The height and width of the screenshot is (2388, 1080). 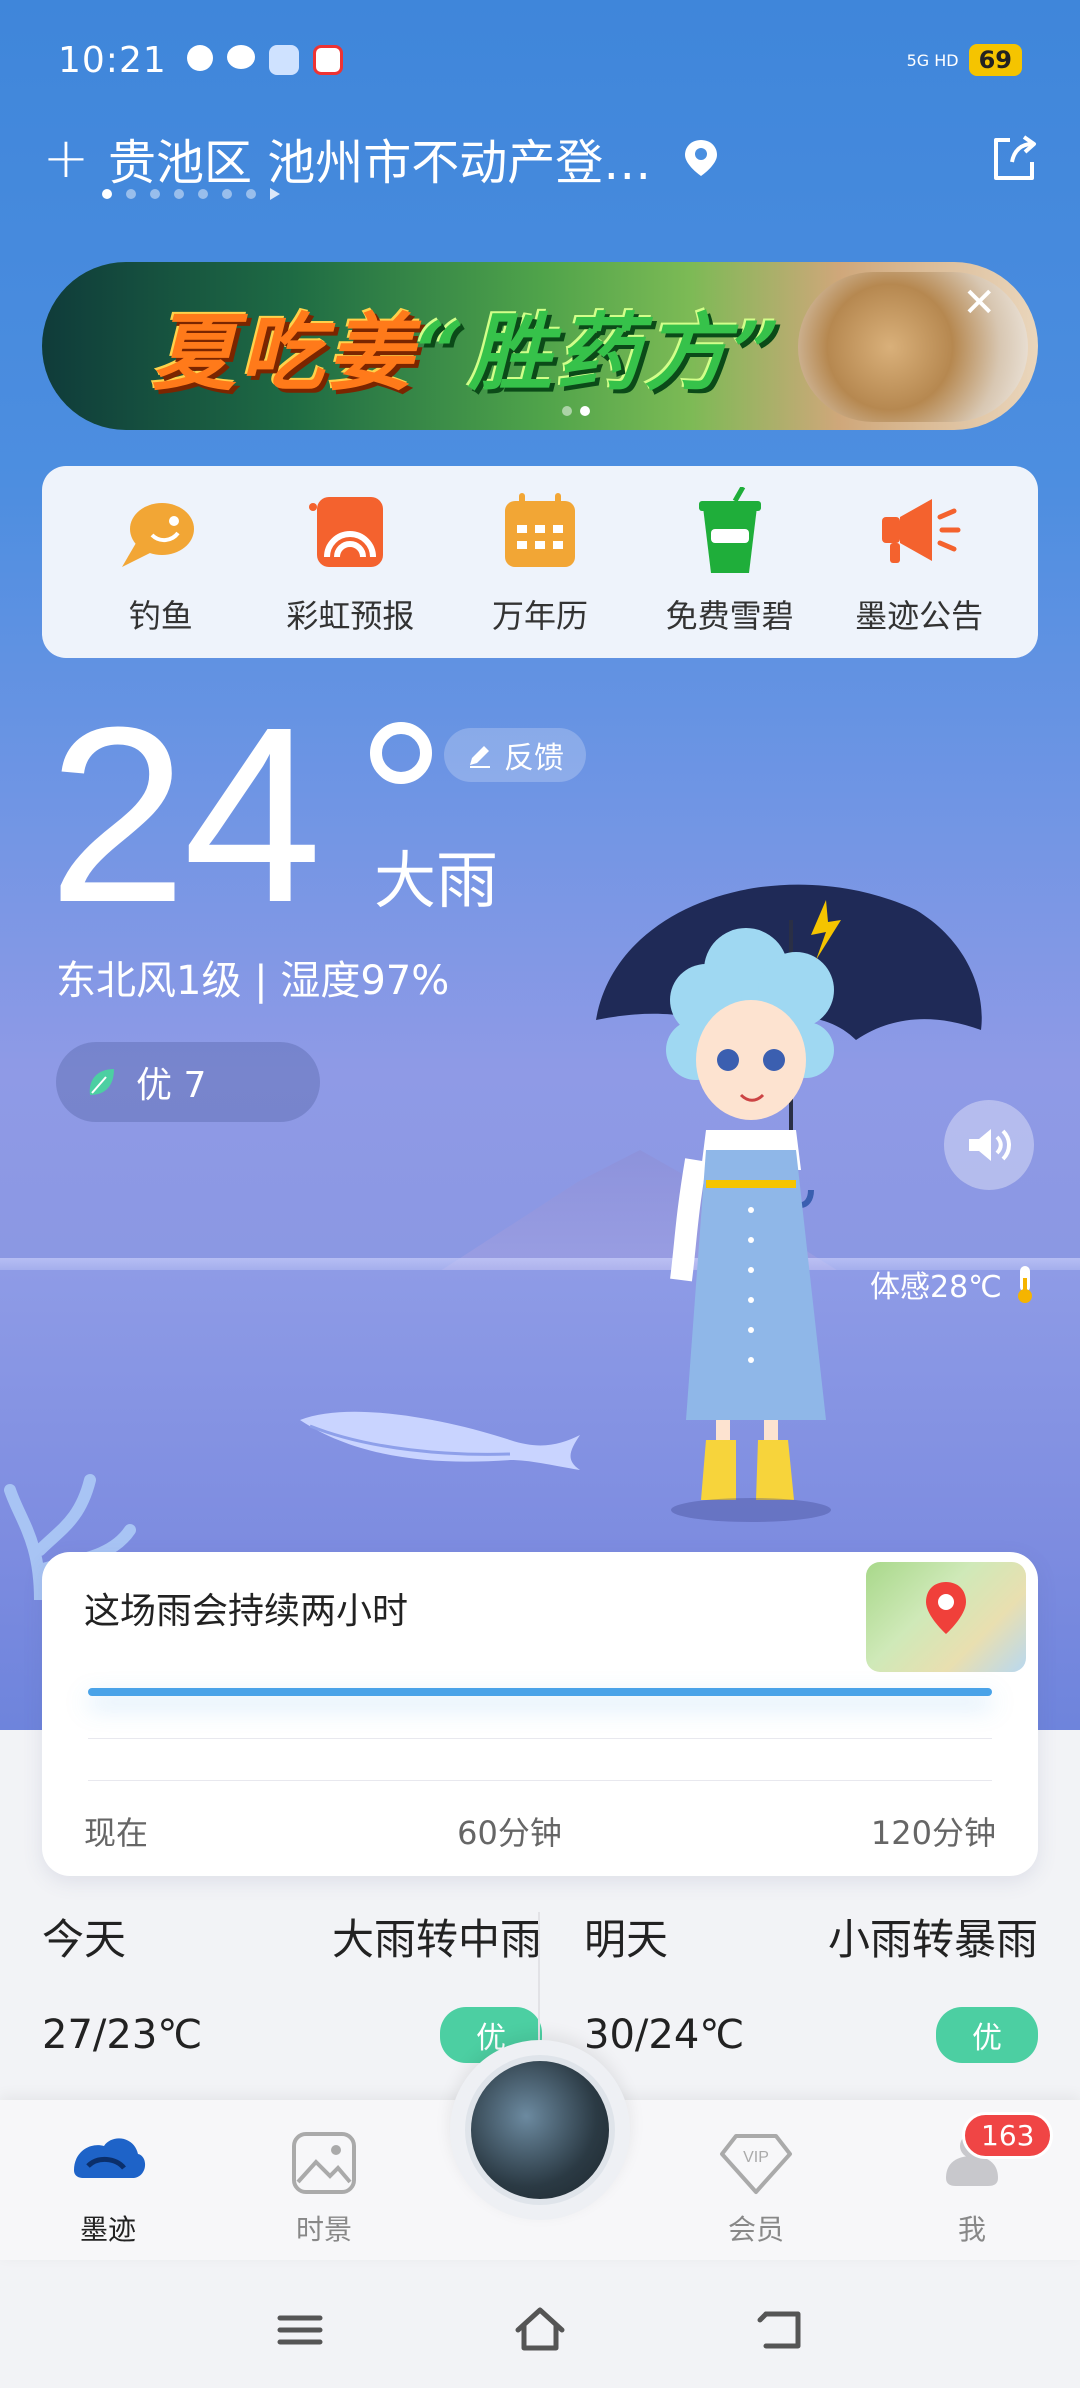 What do you see at coordinates (729, 616) in the screenshot?
I see `tool-label: 免费雪碧` at bounding box center [729, 616].